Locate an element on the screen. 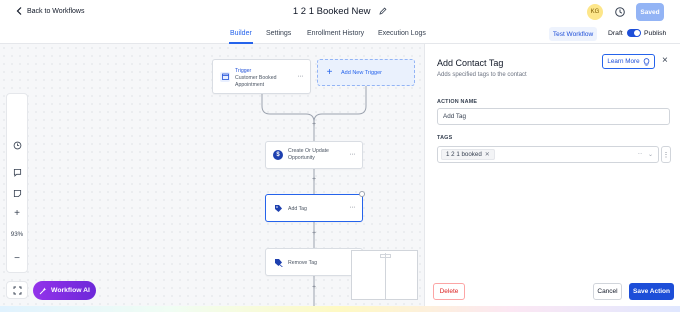  avatar: KG is located at coordinates (595, 12).